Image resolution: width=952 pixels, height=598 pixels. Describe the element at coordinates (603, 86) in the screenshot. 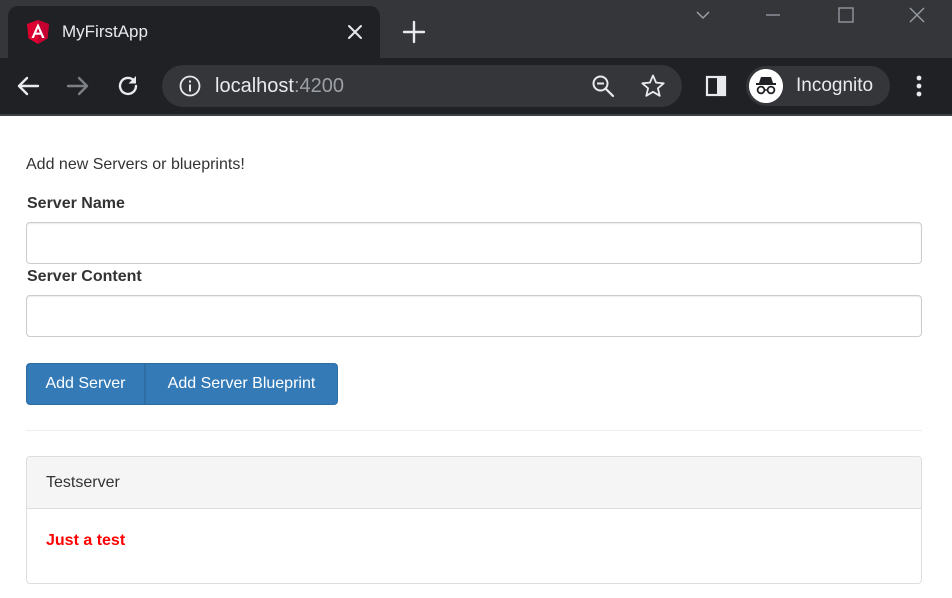

I see `zoom-out-icon` at that location.